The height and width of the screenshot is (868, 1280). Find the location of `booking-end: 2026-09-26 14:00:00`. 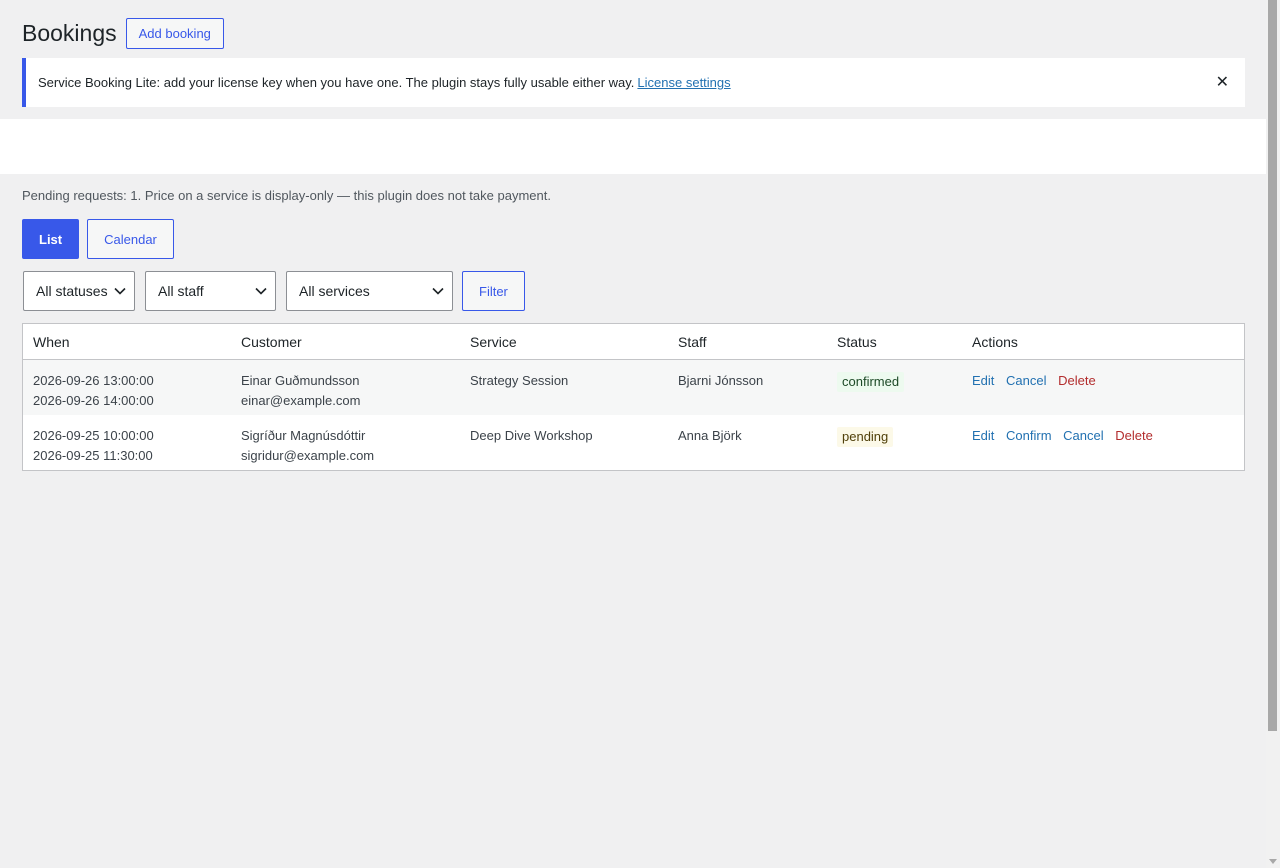

booking-end: 2026-09-26 14:00:00 is located at coordinates (93, 400).